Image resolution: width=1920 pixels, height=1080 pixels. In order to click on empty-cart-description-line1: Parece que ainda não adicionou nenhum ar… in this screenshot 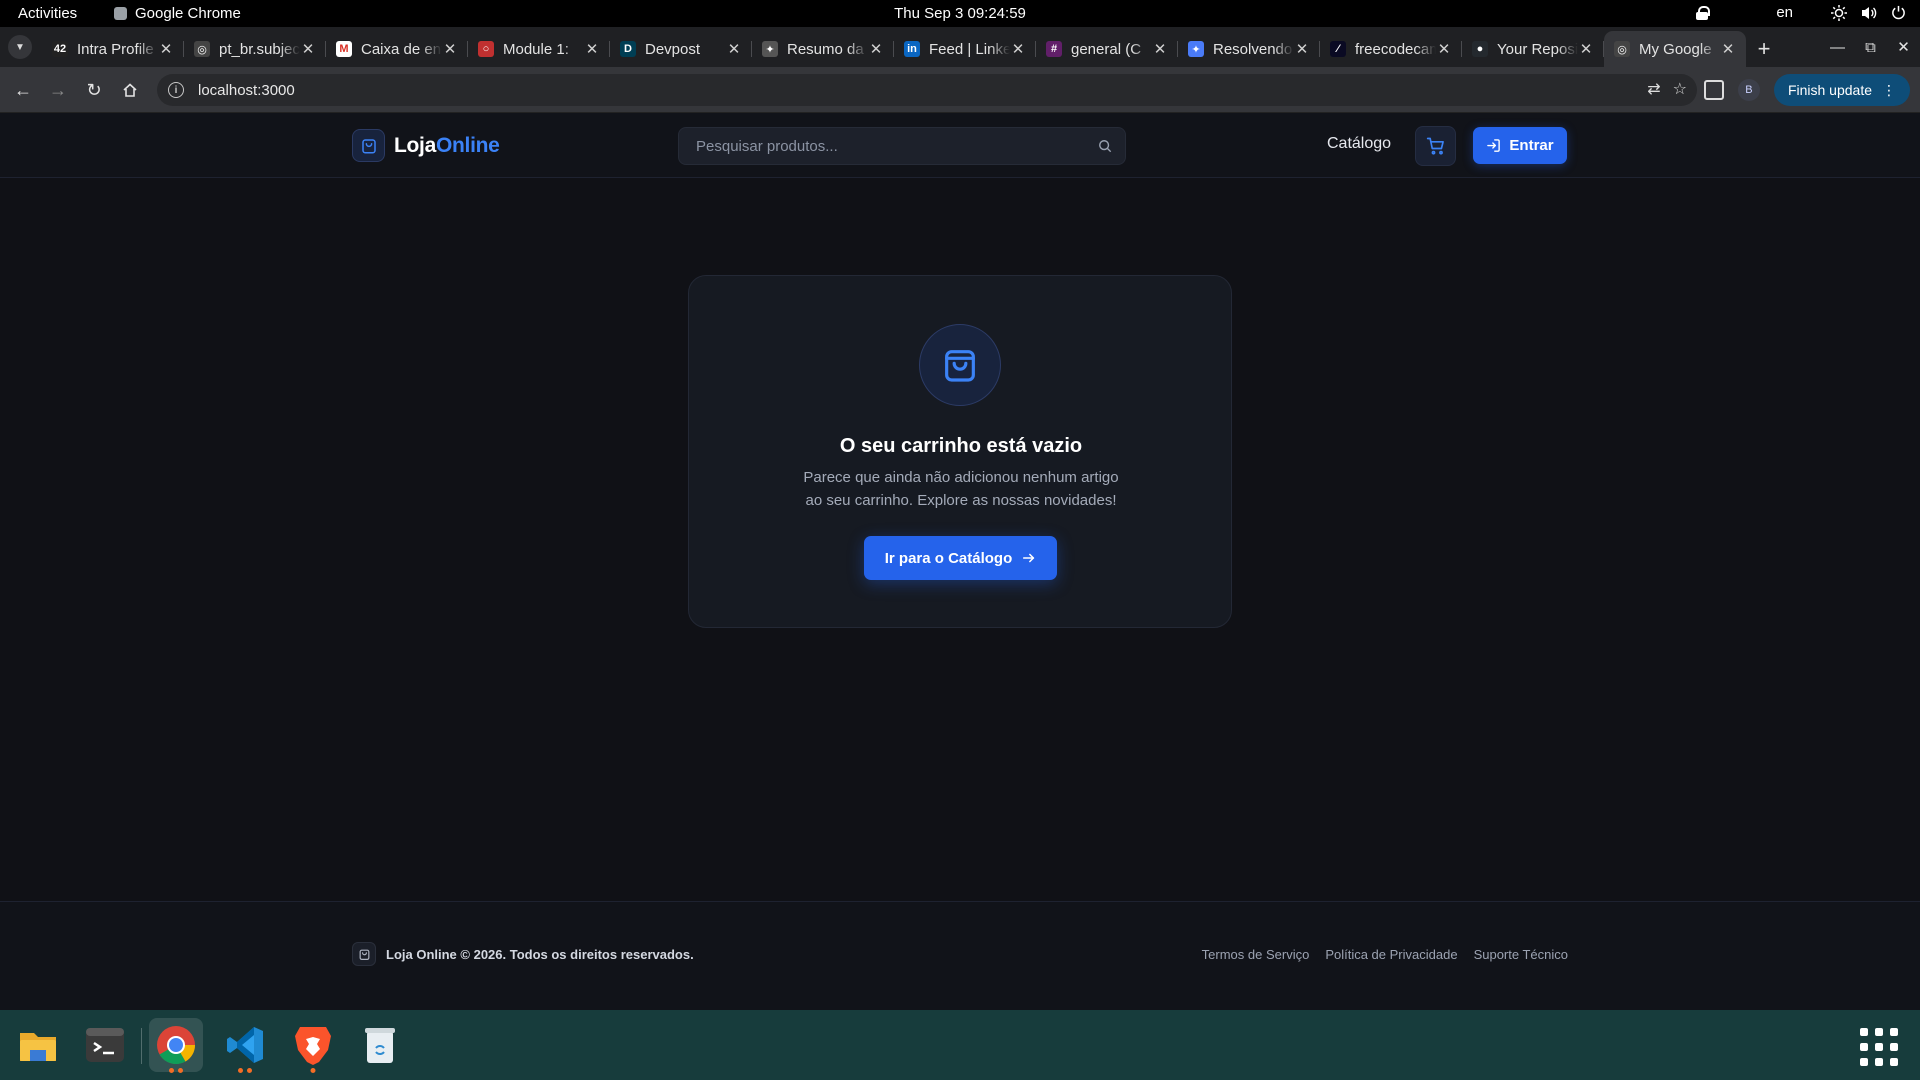, I will do `click(961, 477)`.